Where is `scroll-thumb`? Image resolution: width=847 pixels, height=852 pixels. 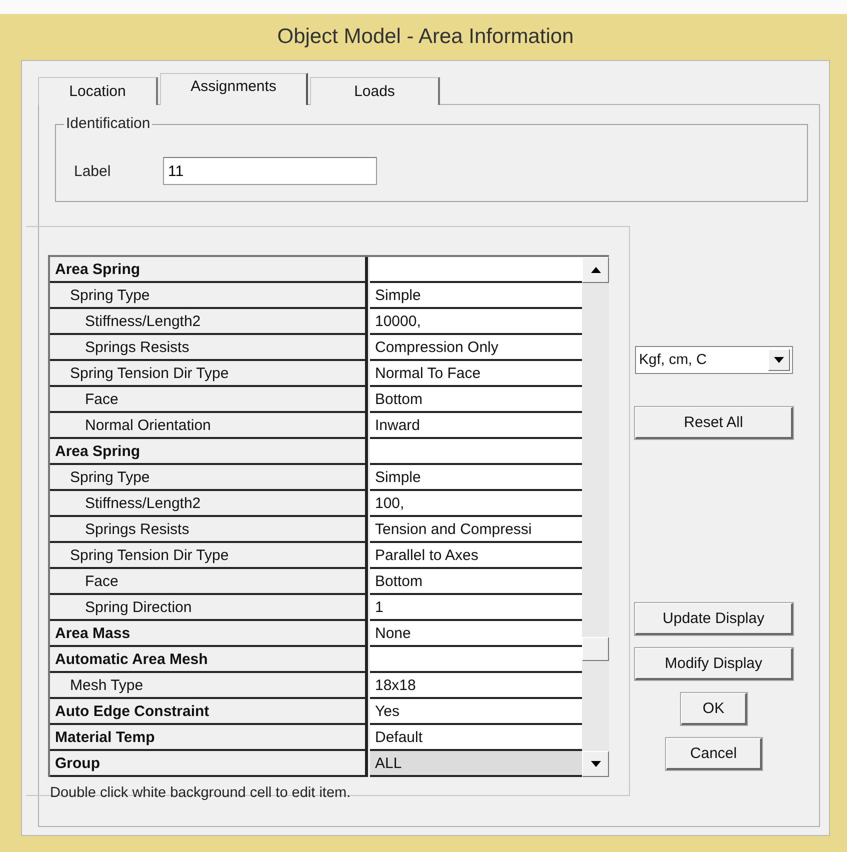 scroll-thumb is located at coordinates (595, 649).